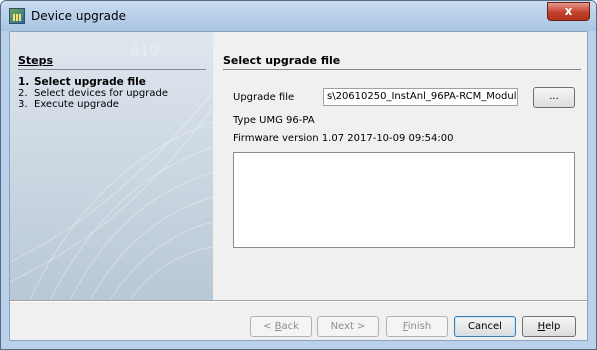 This screenshot has height=350, width=597. I want to click on finish-rest: inish, so click(419, 326).